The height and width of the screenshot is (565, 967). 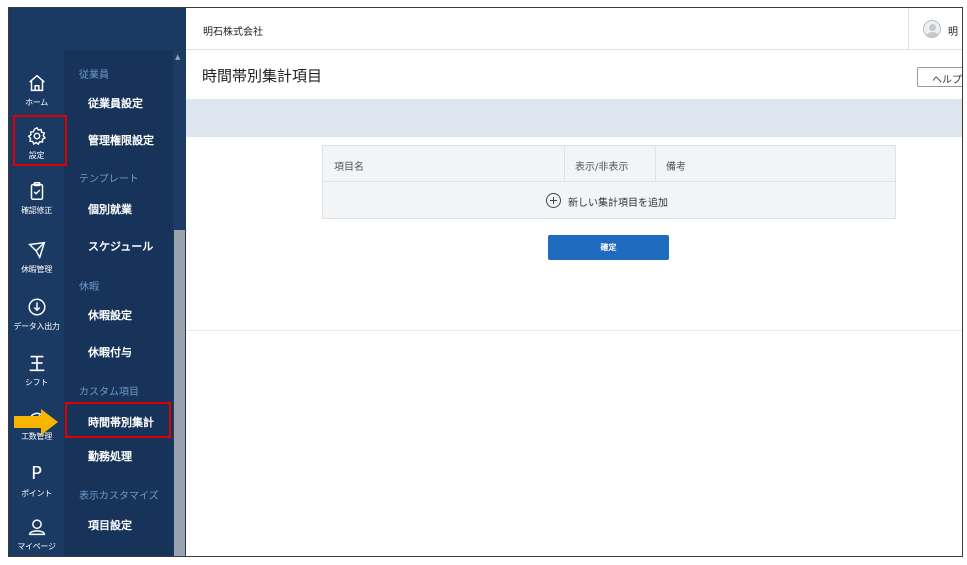 What do you see at coordinates (36, 527) in the screenshot?
I see `user-icon` at bounding box center [36, 527].